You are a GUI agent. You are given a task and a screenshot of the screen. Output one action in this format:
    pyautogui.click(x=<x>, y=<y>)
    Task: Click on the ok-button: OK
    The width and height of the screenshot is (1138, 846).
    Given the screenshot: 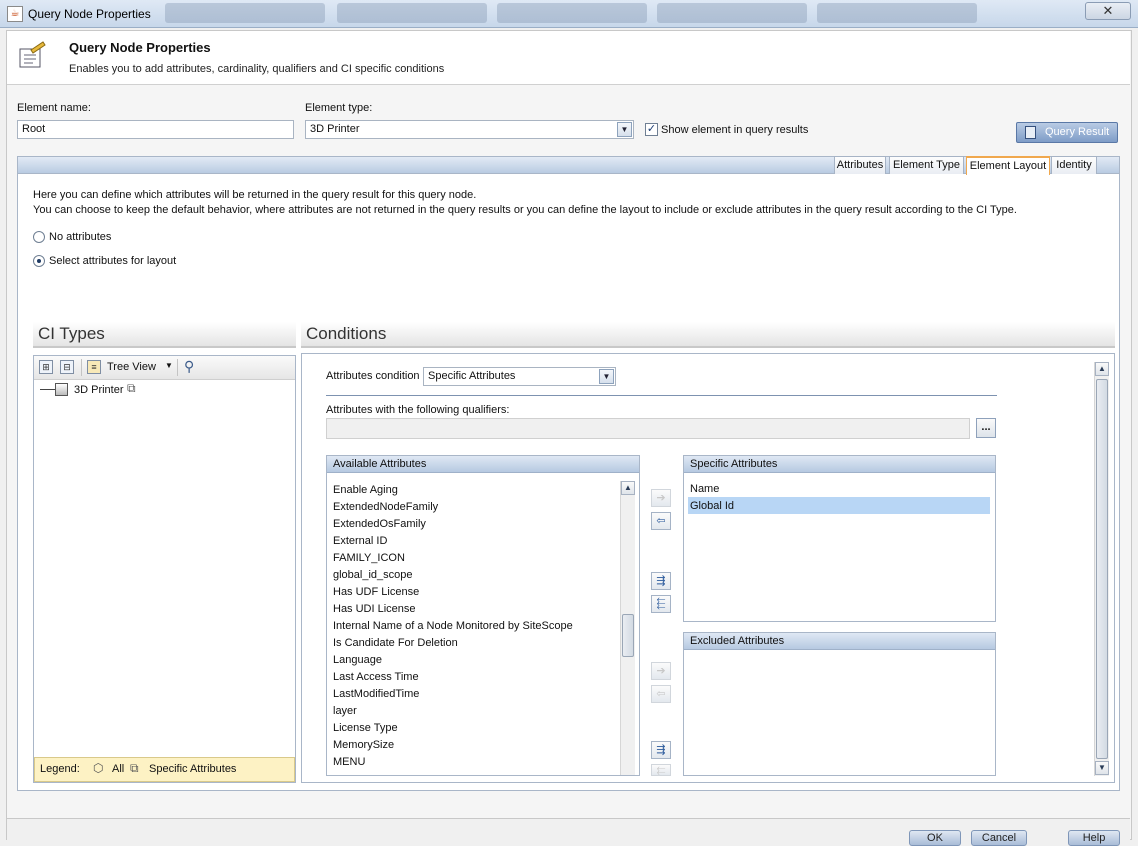 What is the action you would take?
    pyautogui.click(x=935, y=838)
    